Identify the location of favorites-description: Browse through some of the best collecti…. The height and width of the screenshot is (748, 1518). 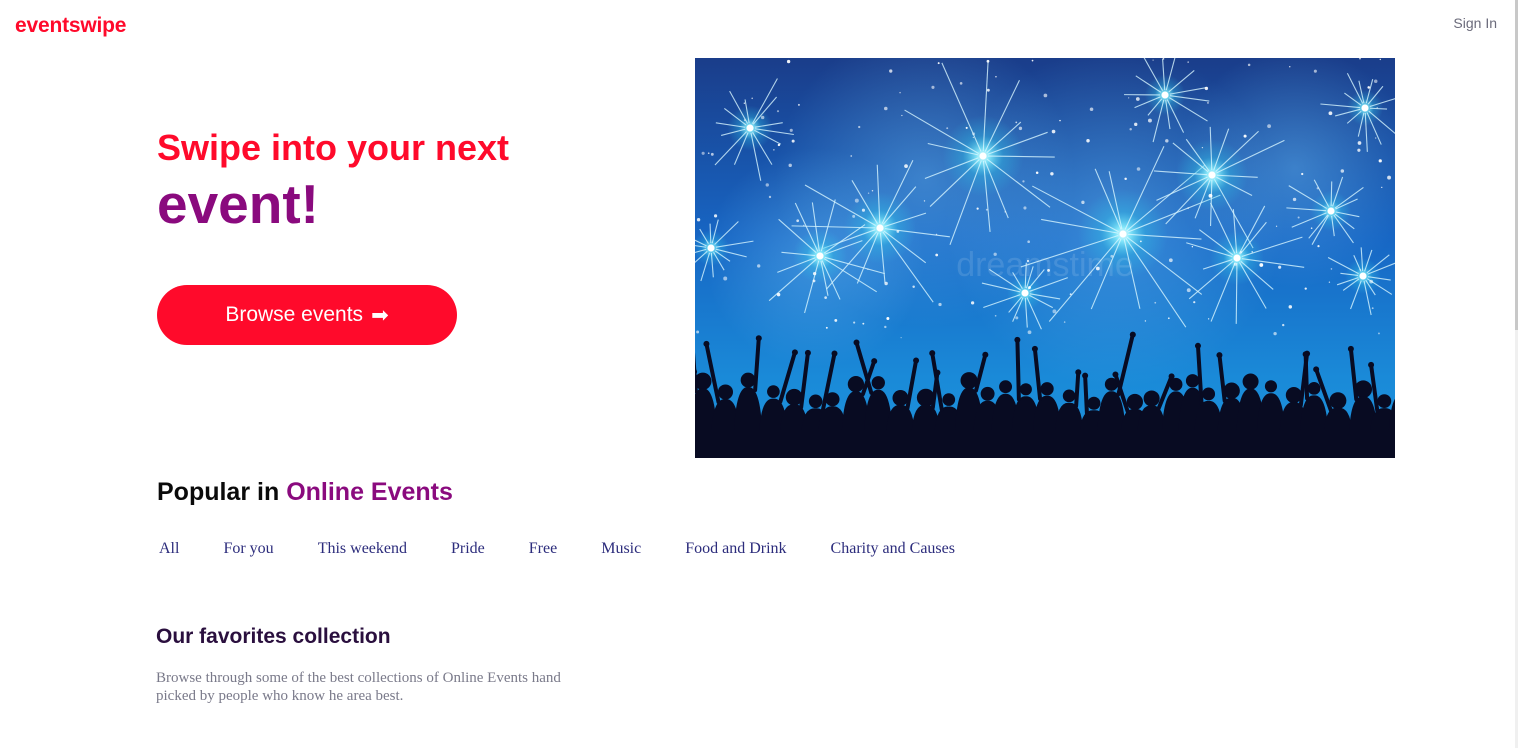
(358, 687).